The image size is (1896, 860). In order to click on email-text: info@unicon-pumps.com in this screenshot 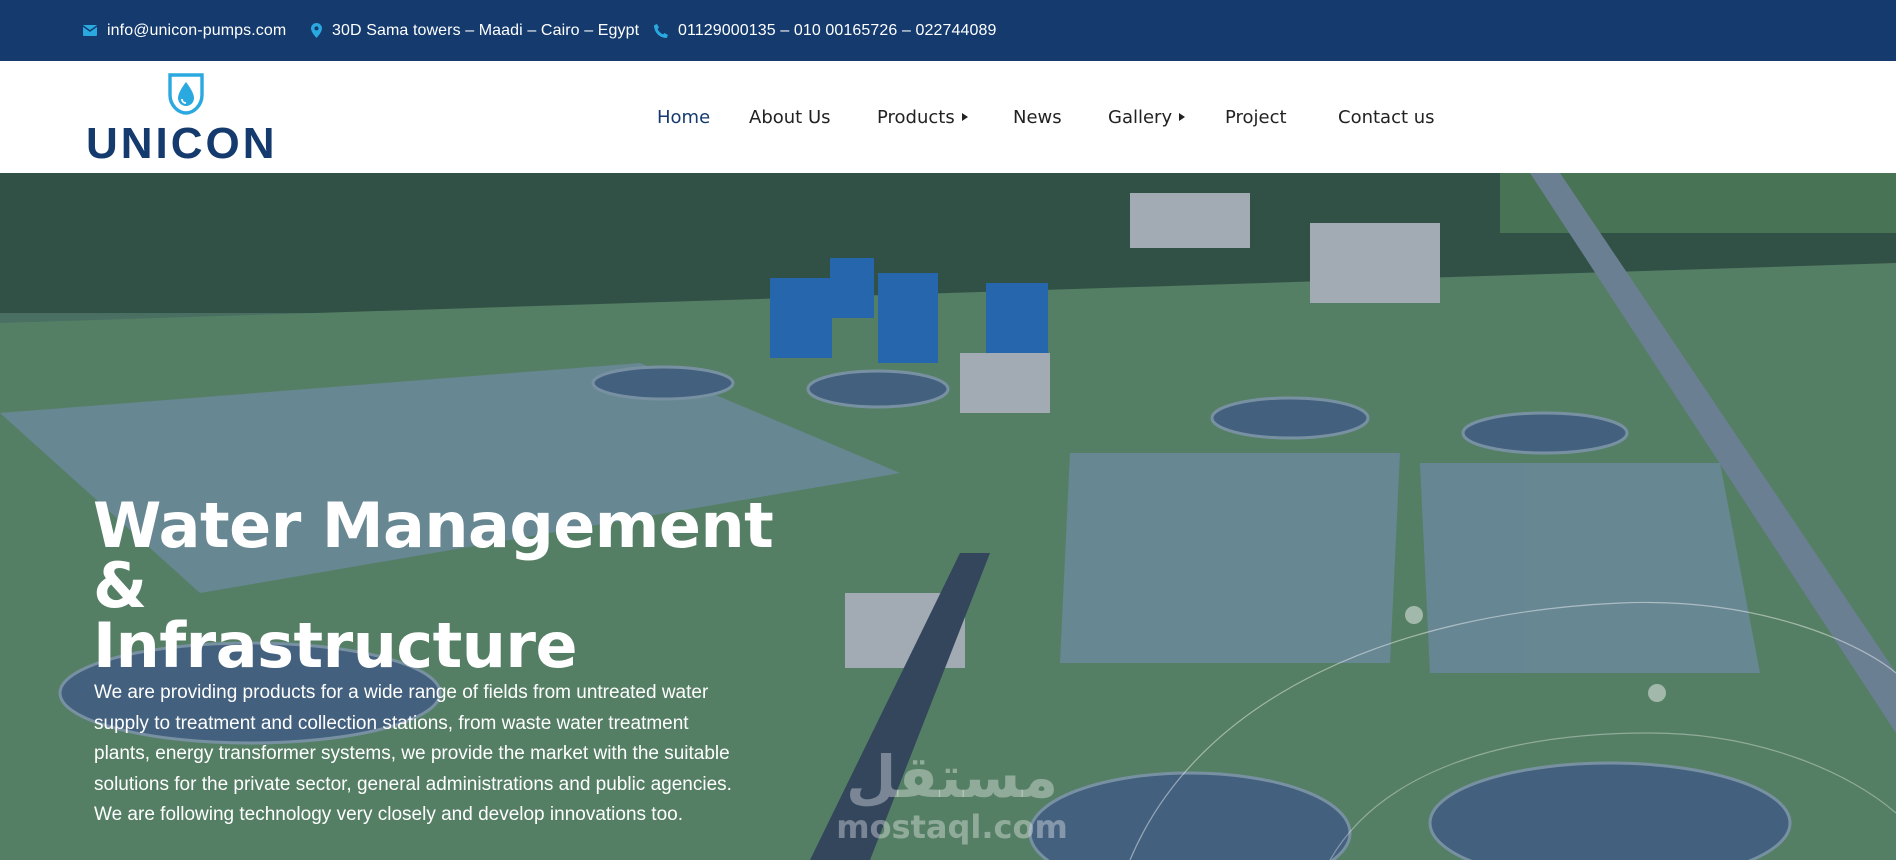, I will do `click(197, 30)`.